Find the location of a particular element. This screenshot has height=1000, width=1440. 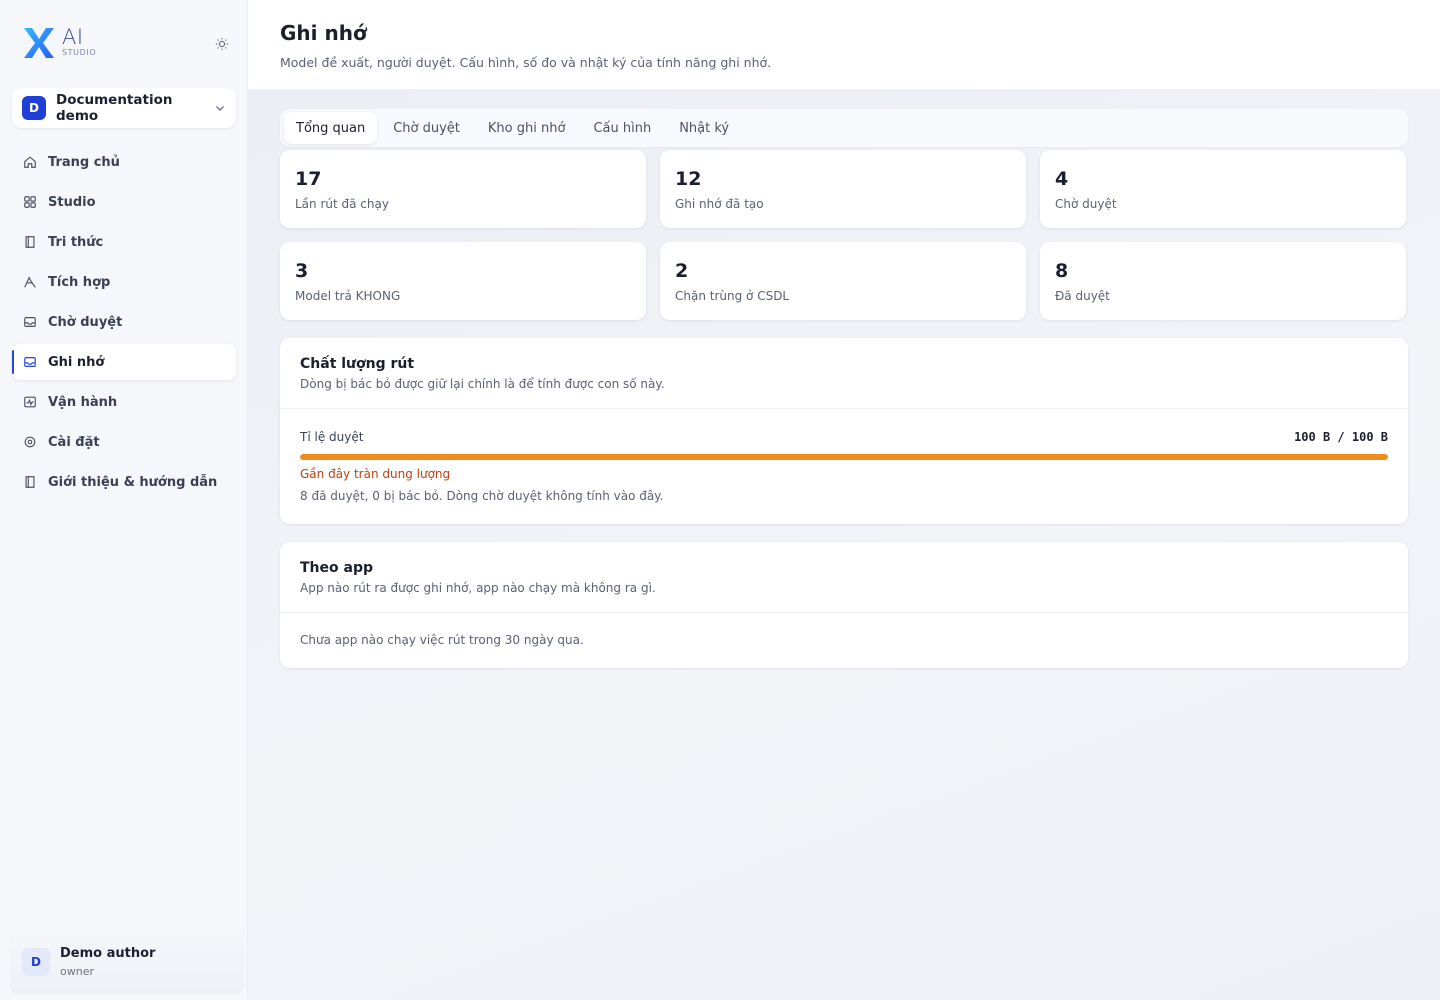

tab-memory-store: Kho ghi nhớ is located at coordinates (527, 128).